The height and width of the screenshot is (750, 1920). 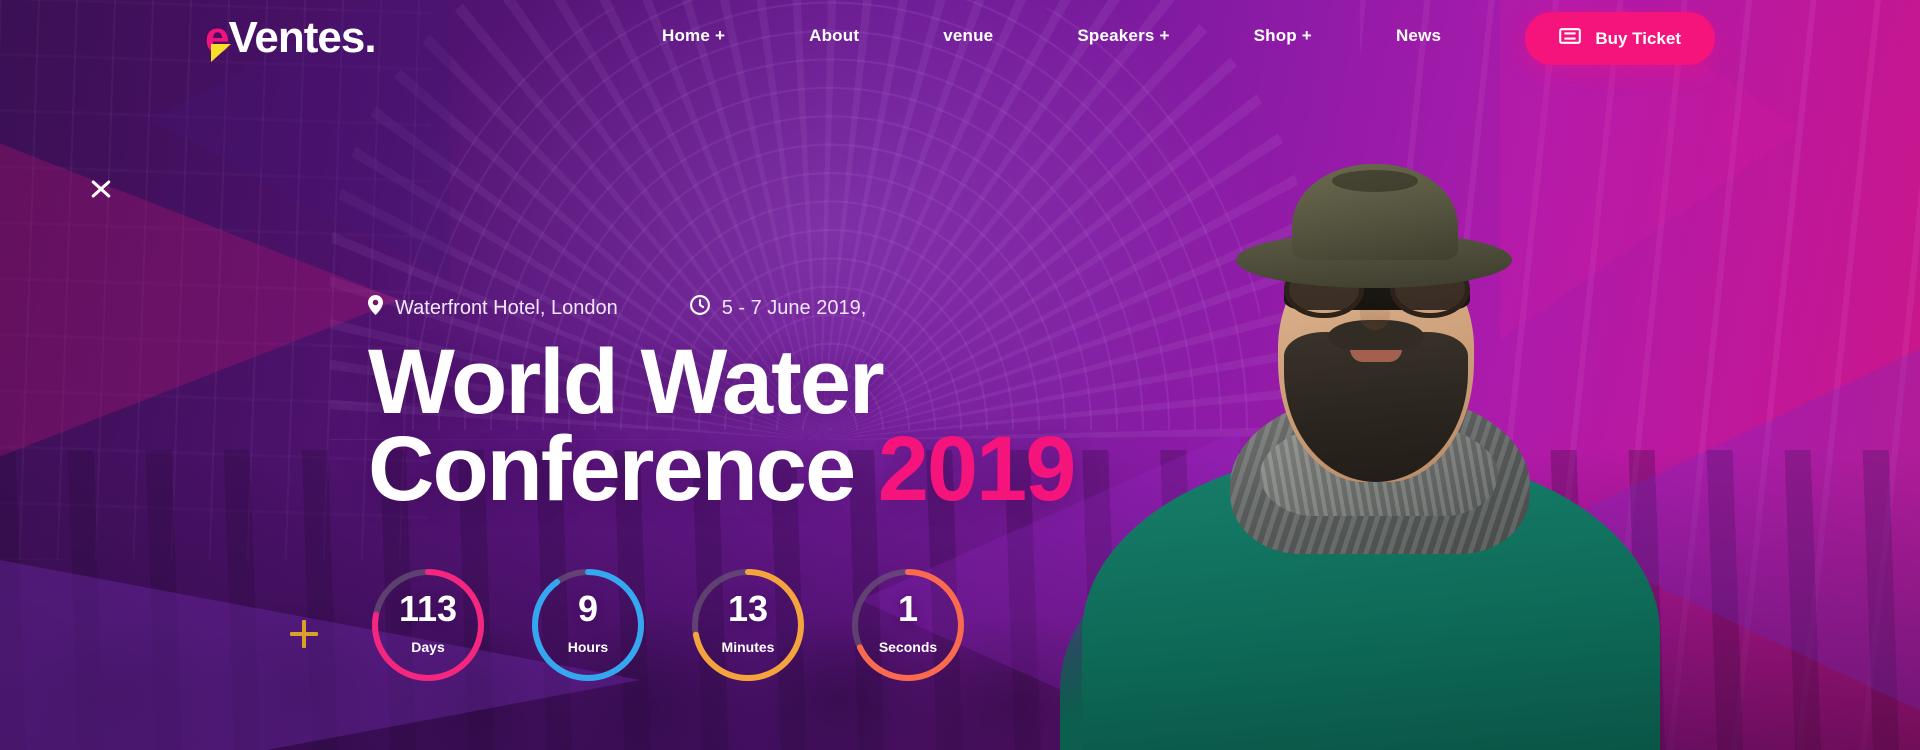 I want to click on clock-icon, so click(x=699, y=308).